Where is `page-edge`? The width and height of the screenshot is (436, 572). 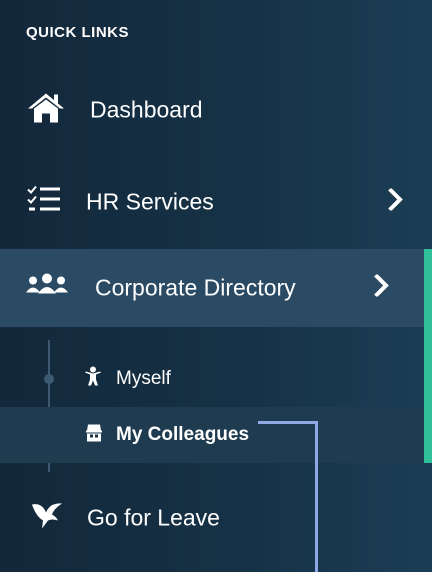
page-edge is located at coordinates (434, 286).